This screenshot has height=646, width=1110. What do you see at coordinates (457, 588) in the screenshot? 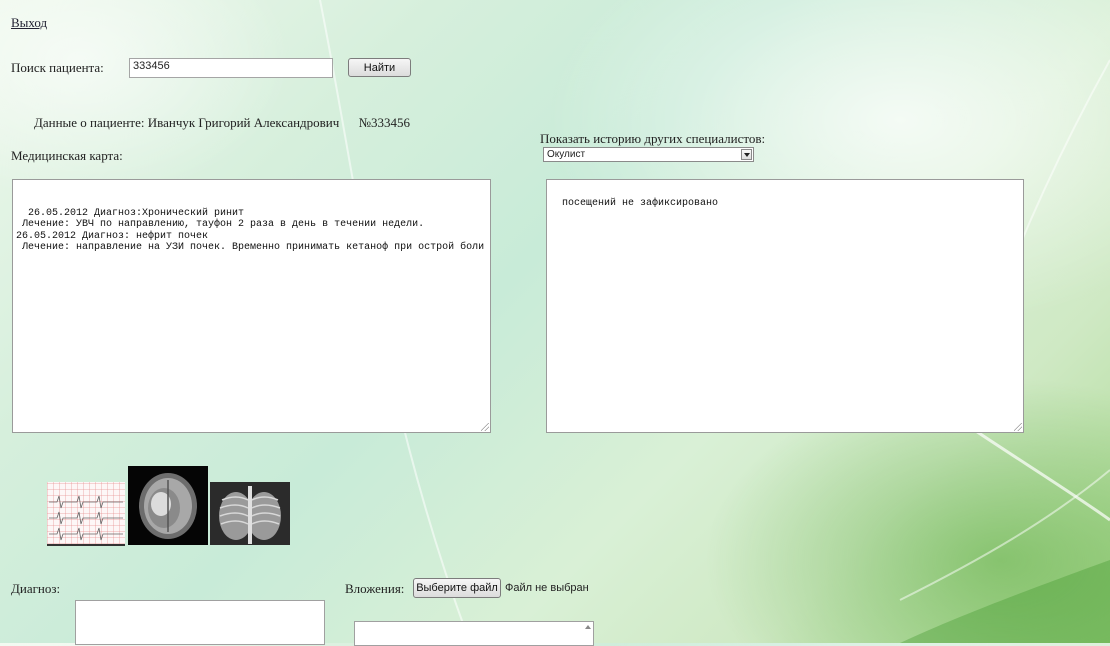
I see `choose-file-button: Выберите файл` at bounding box center [457, 588].